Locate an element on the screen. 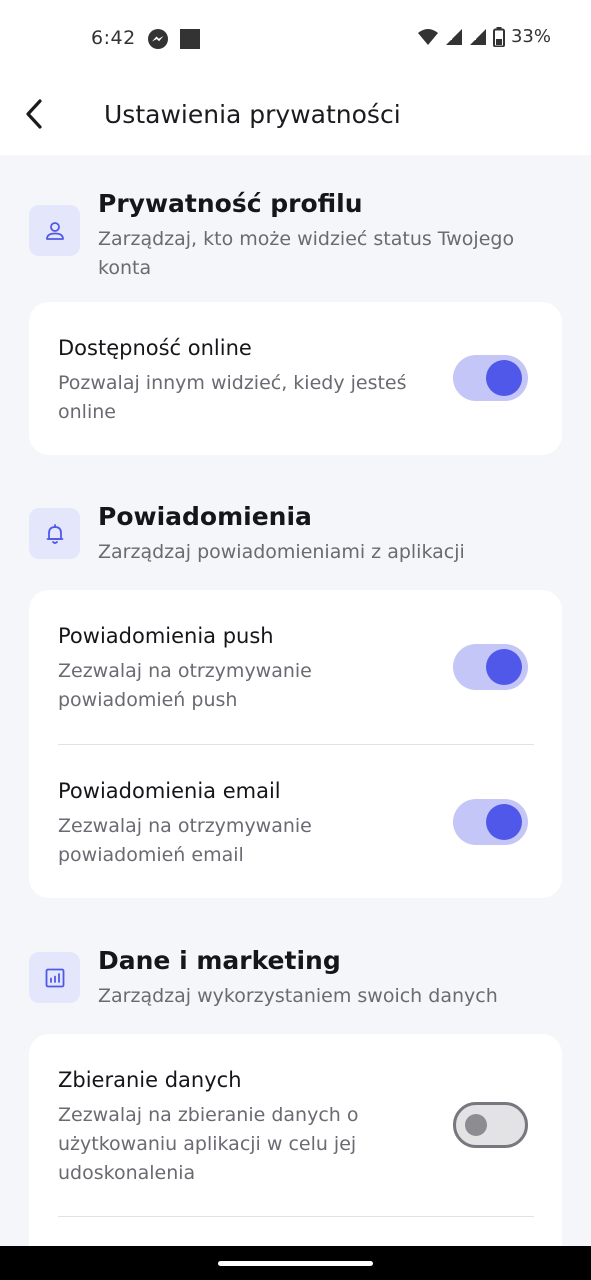 The height and width of the screenshot is (1280, 591). battery-icon is located at coordinates (498, 36).